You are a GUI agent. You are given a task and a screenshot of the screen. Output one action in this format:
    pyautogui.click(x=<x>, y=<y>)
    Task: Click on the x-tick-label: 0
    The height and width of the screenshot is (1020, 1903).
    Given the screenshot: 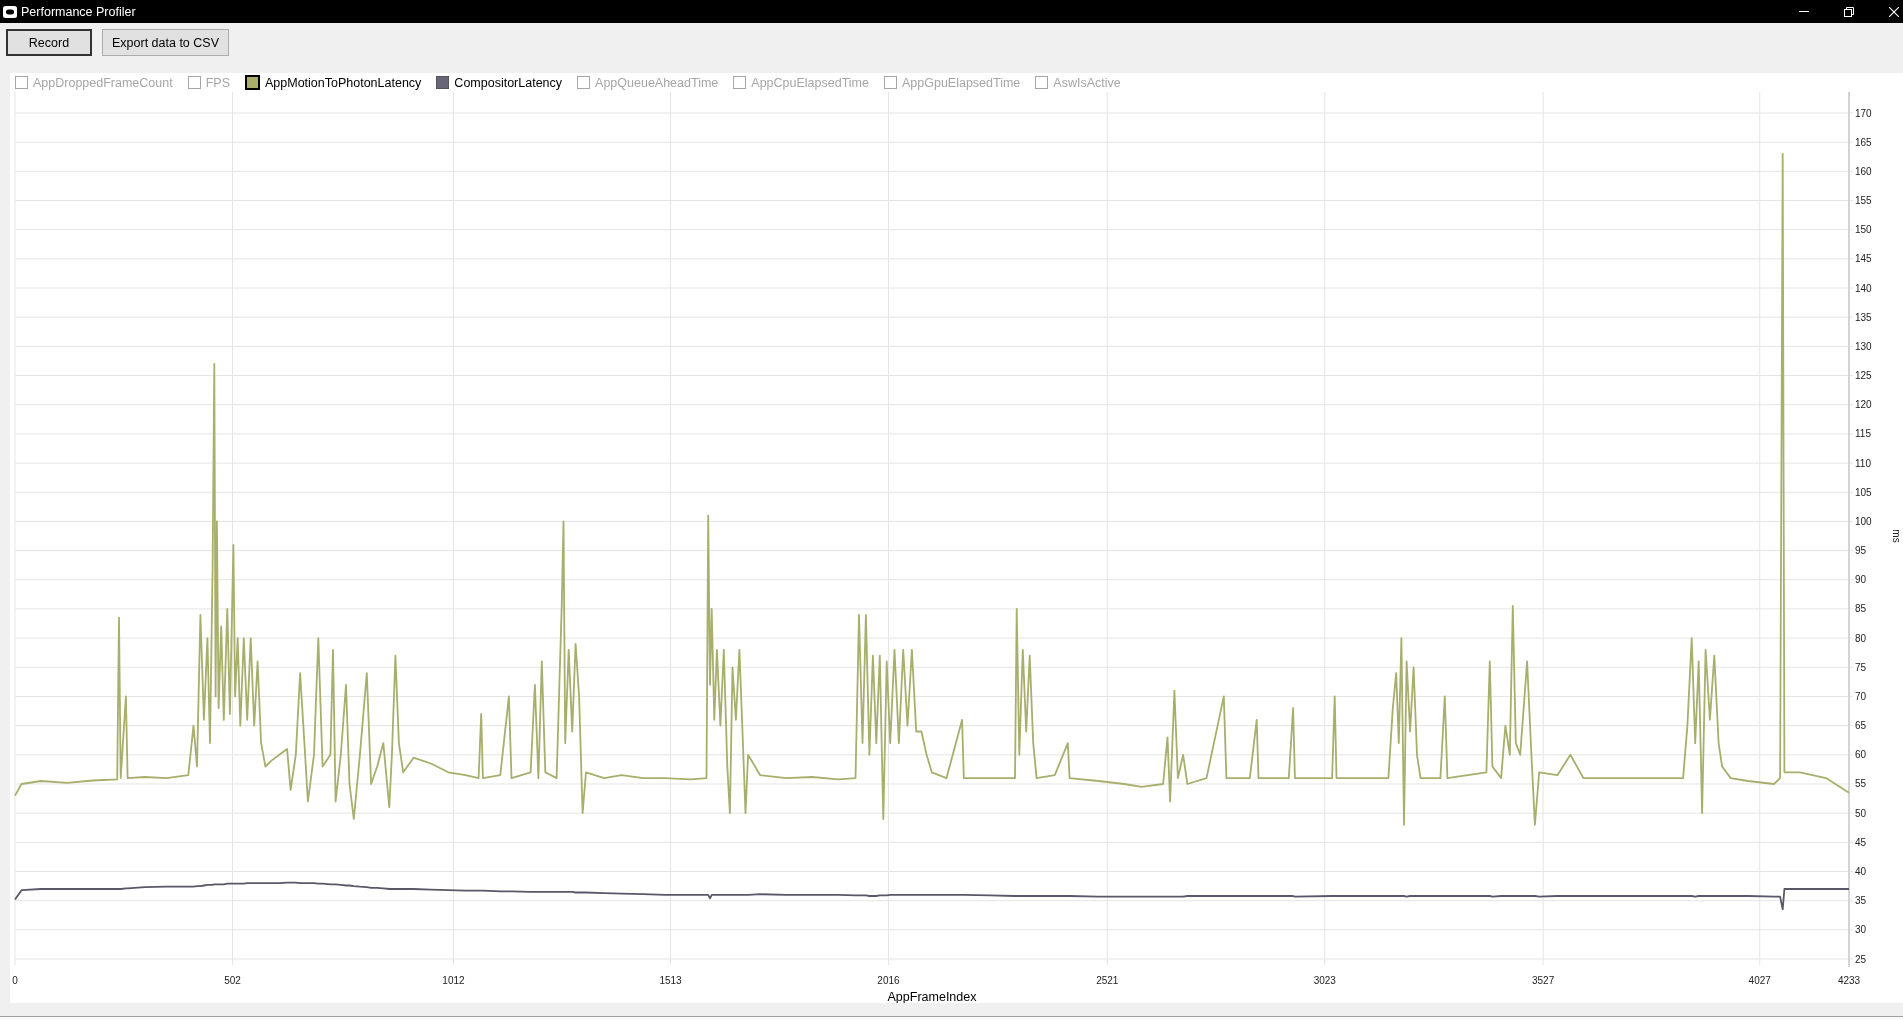 What is the action you would take?
    pyautogui.click(x=15, y=980)
    